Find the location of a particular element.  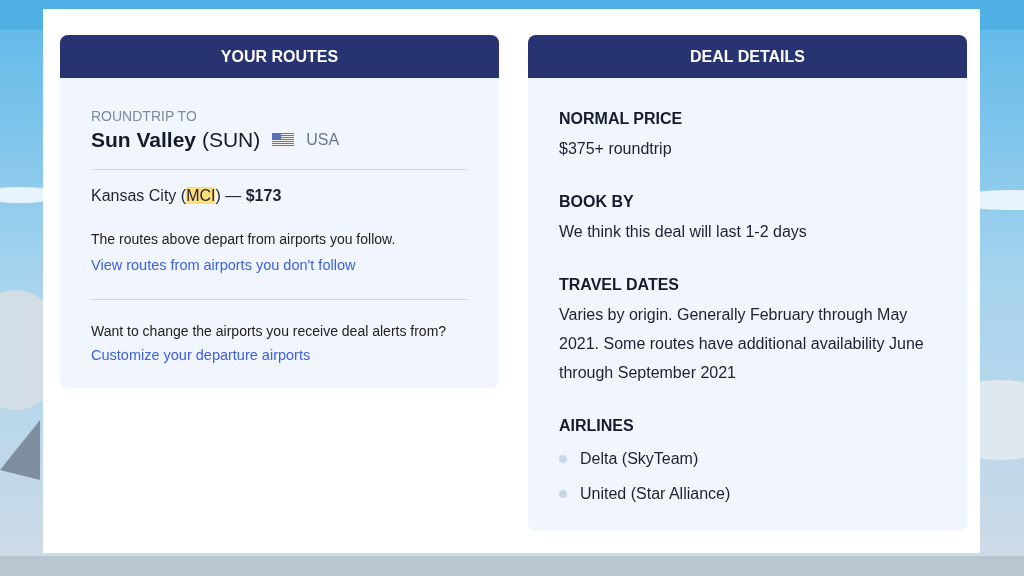

destination-title: Sun Valley (SUN) is located at coordinates (176, 140).